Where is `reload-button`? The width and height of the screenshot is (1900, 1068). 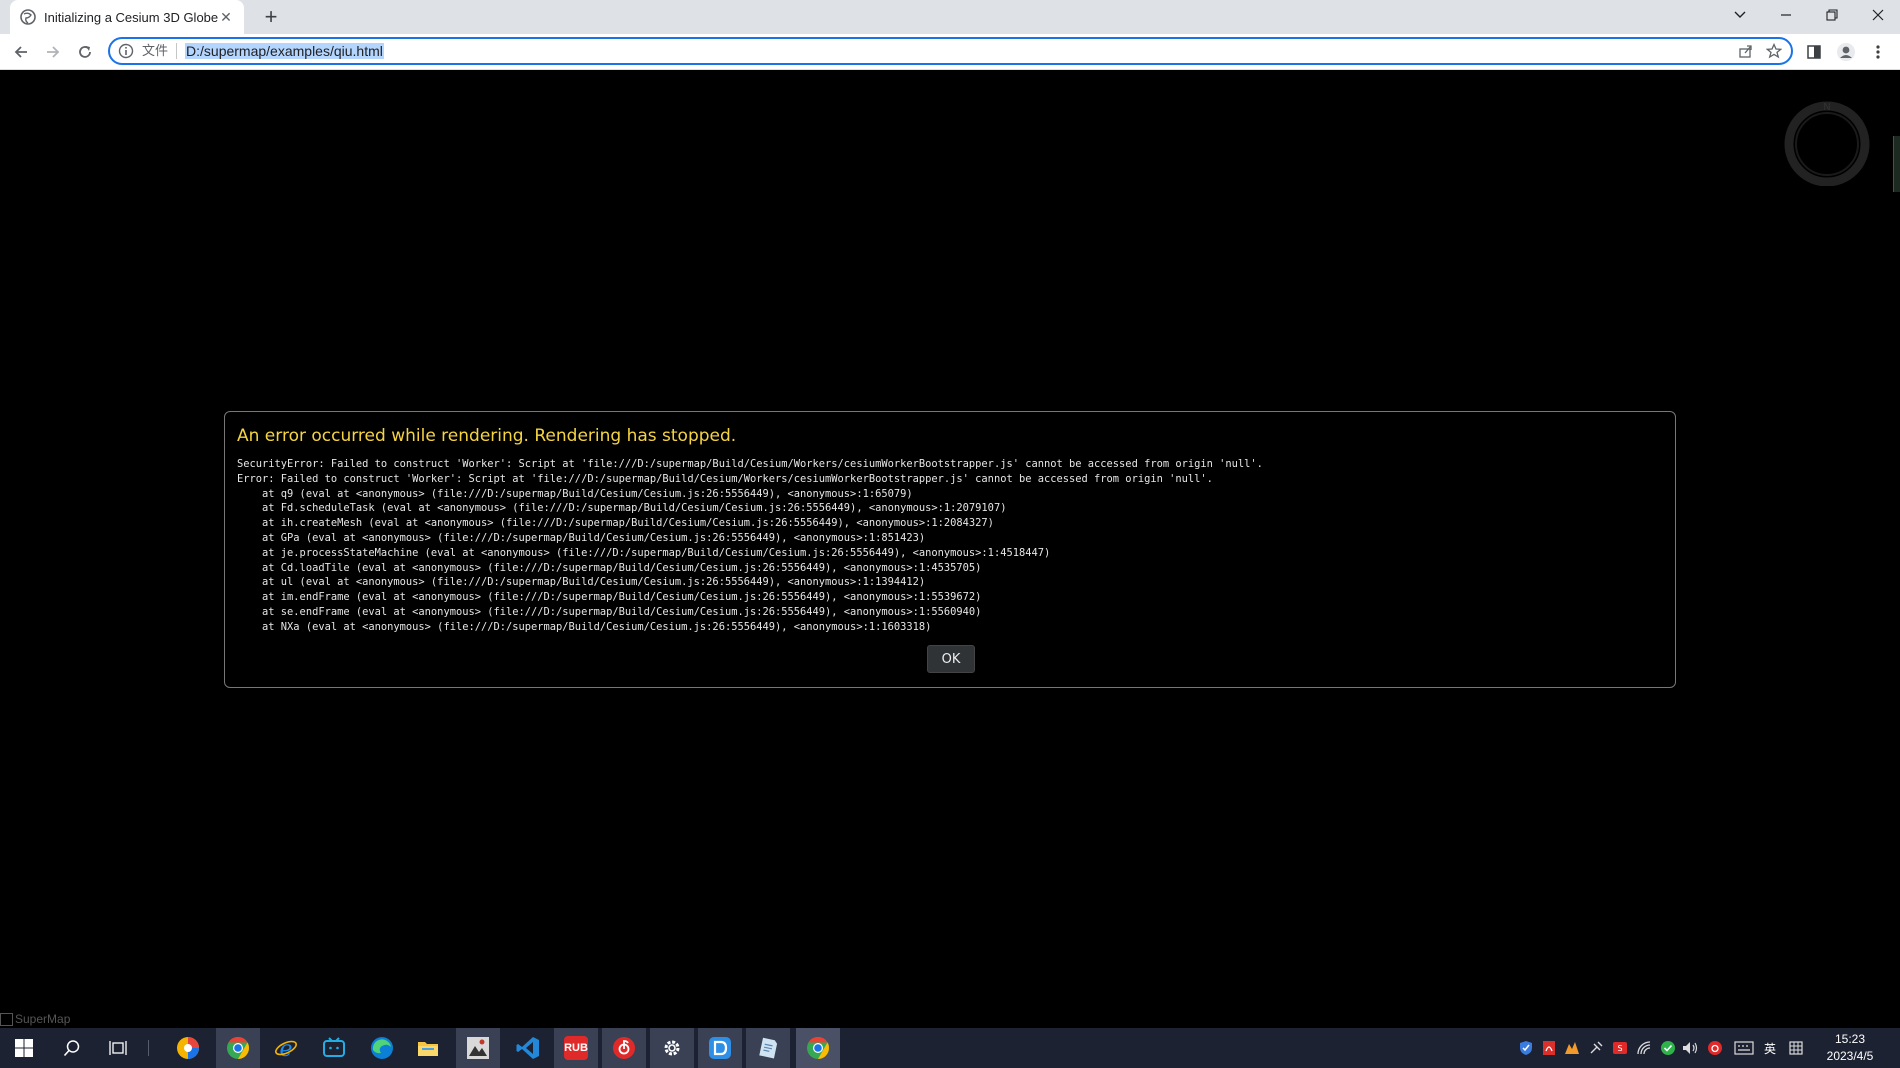 reload-button is located at coordinates (85, 52).